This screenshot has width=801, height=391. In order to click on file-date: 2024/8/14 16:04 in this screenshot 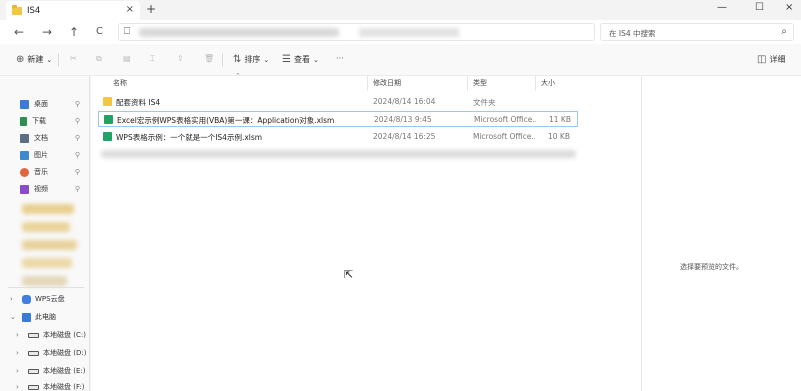, I will do `click(404, 101)`.